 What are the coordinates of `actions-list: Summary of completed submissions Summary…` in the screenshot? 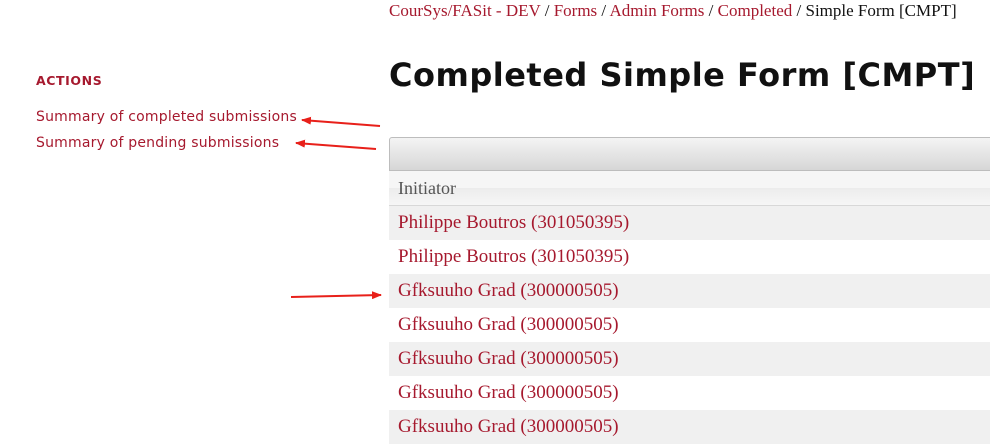 It's located at (186, 128).